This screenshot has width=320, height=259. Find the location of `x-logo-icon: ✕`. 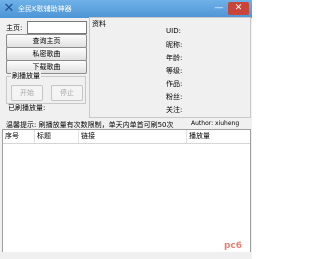

x-logo-icon: ✕ is located at coordinates (9, 8).